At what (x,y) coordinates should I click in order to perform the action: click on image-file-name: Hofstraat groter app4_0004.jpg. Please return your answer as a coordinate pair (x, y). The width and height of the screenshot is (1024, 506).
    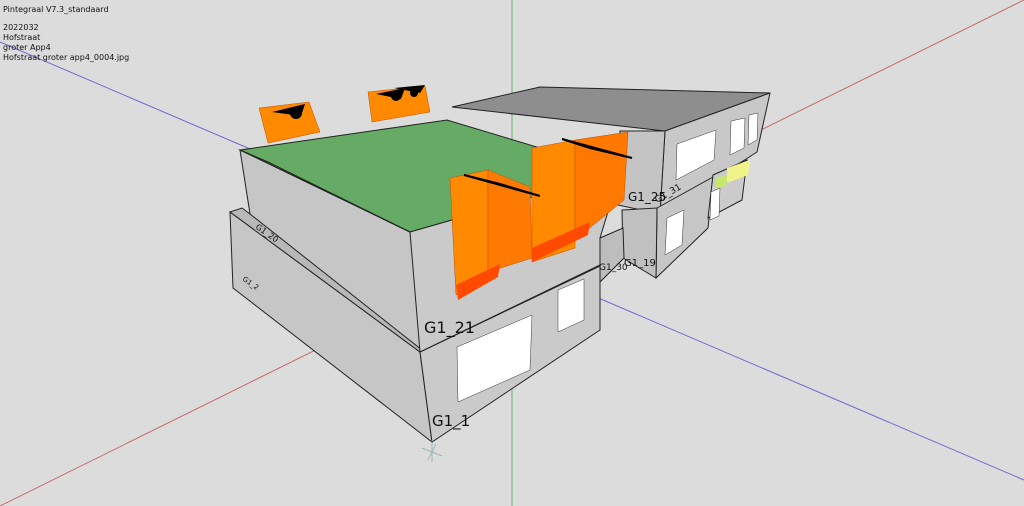
    Looking at the image, I should click on (66, 57).